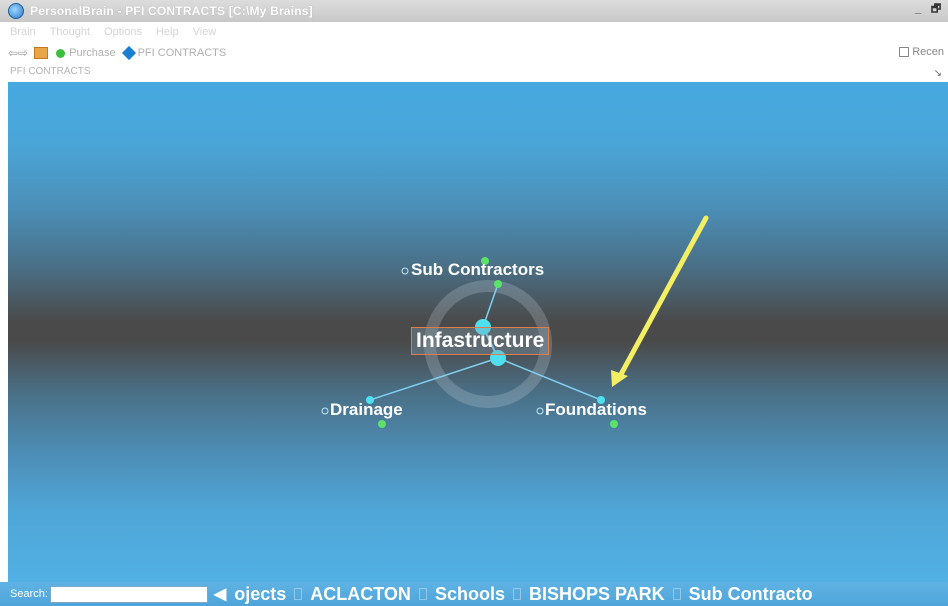 Image resolution: width=948 pixels, height=606 pixels. What do you see at coordinates (751, 594) in the screenshot?
I see `pin-sub-contractors: Sub Contracto` at bounding box center [751, 594].